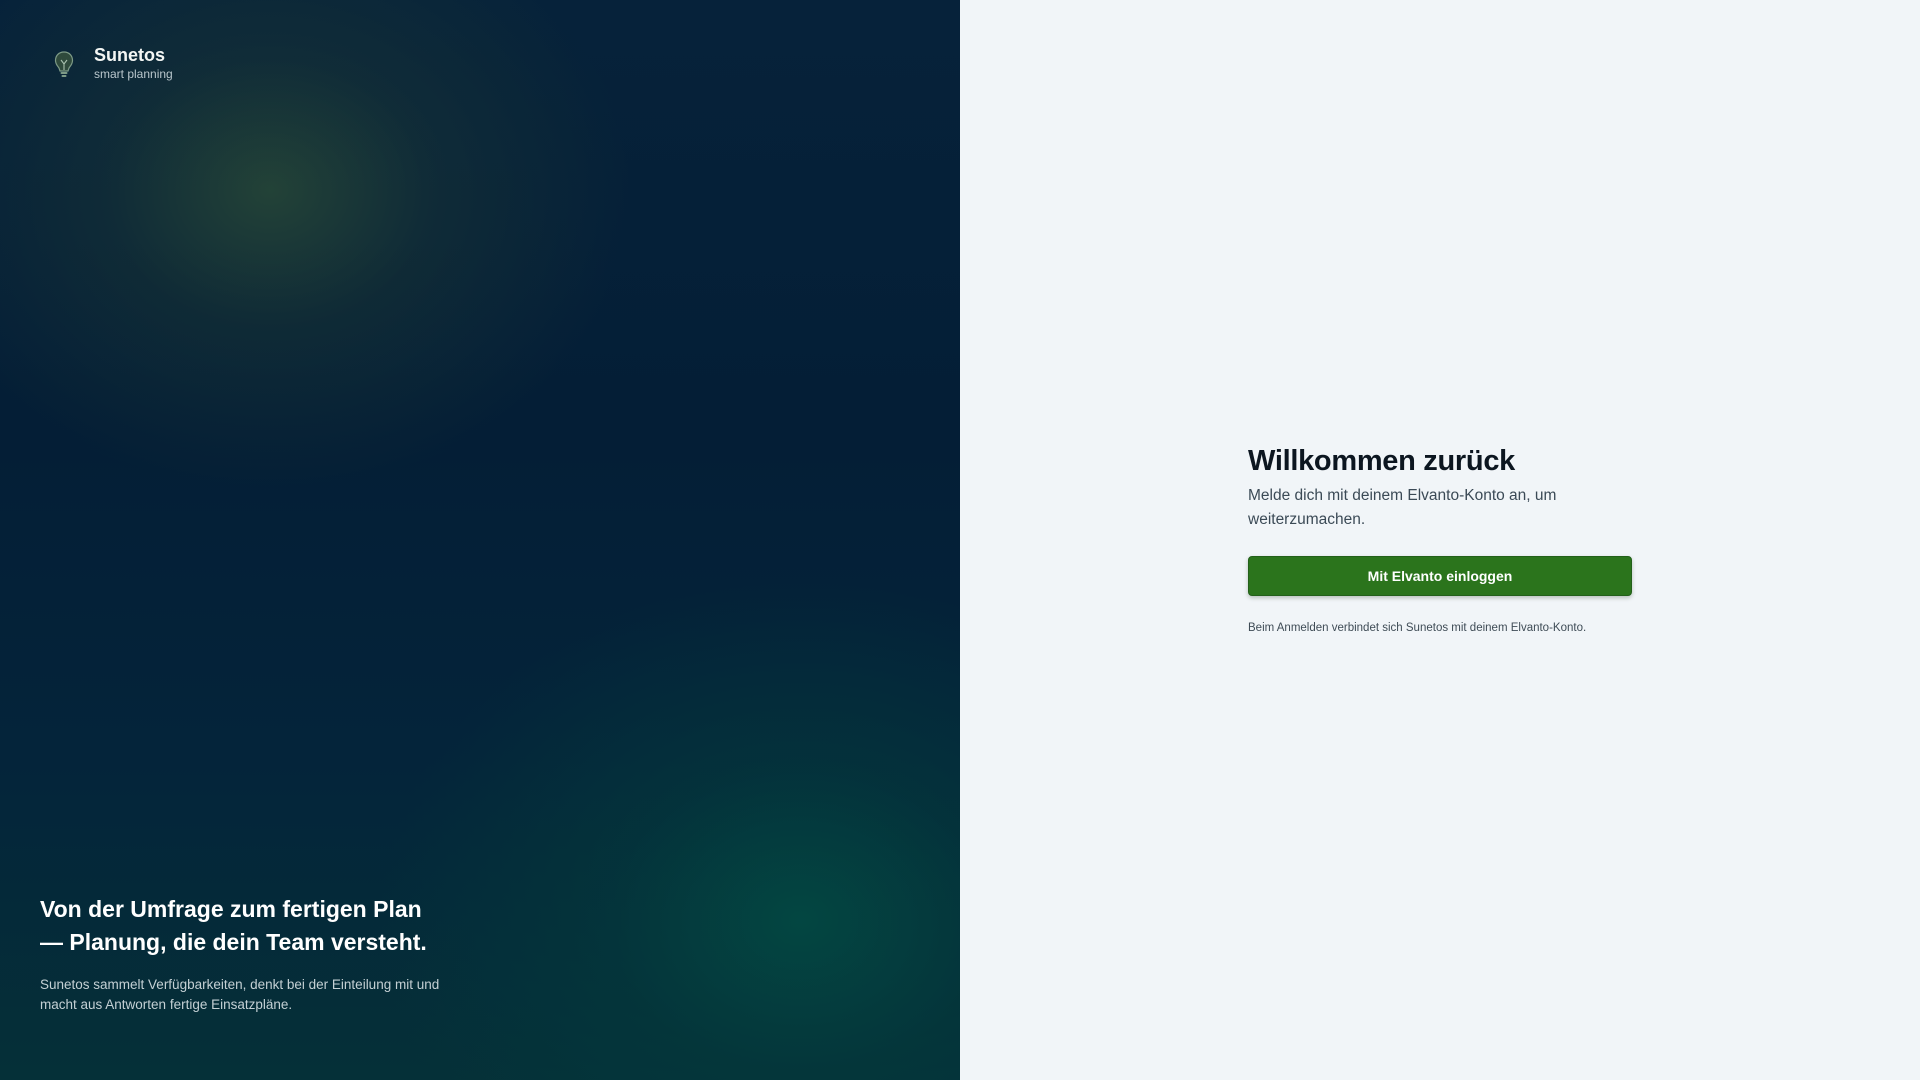 The image size is (1920, 1080). What do you see at coordinates (133, 74) in the screenshot?
I see `brand-tagline: smart planning` at bounding box center [133, 74].